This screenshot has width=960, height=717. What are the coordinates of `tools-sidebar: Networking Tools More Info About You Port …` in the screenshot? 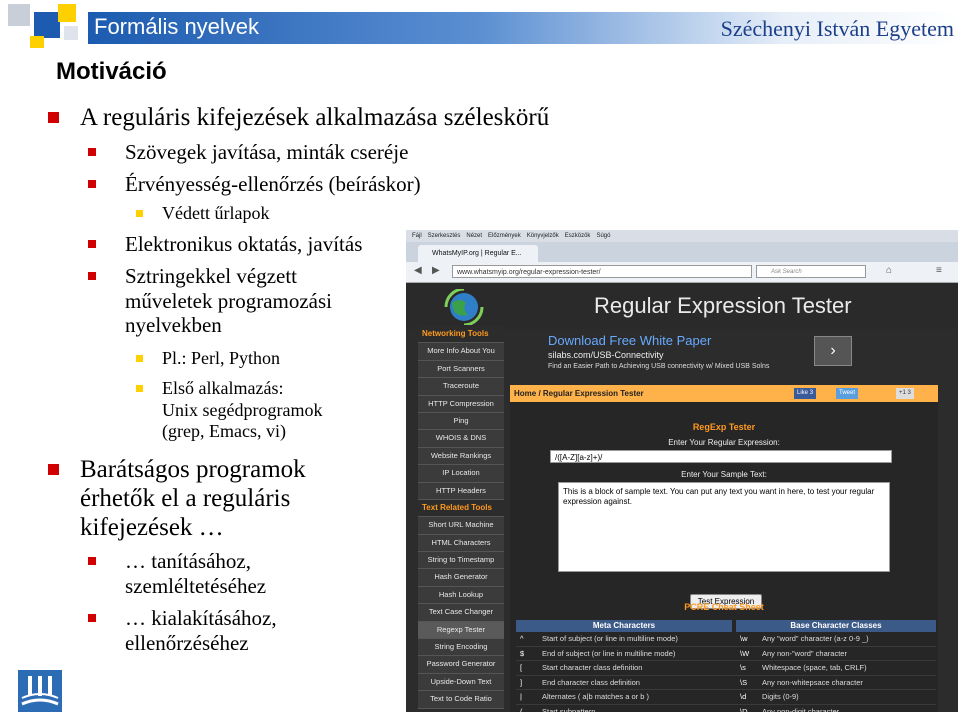 It's located at (461, 519).